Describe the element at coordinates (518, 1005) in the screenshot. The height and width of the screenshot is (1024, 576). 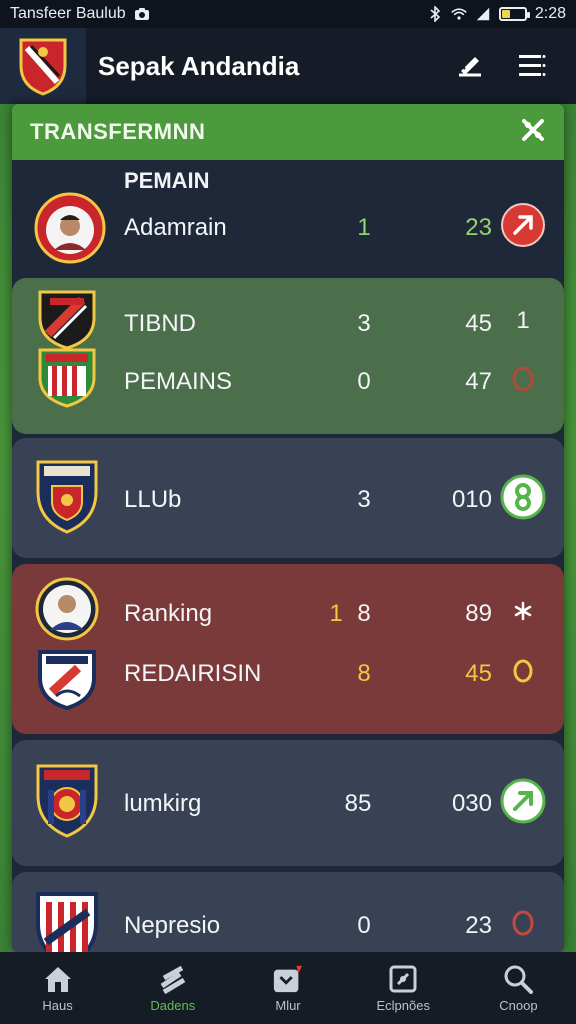
I see `nav-label: Cnoop` at that location.